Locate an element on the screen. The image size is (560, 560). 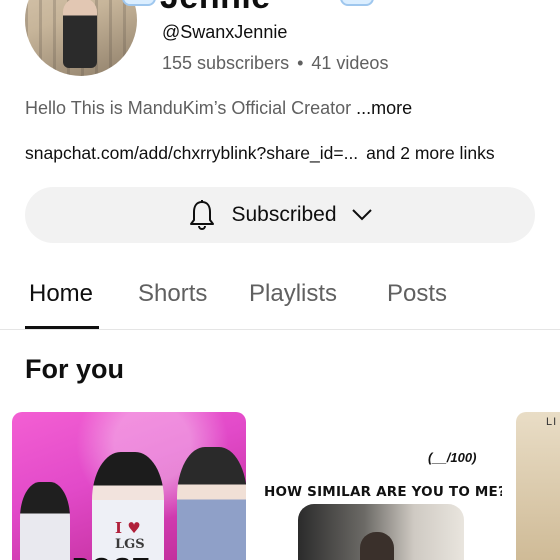
more-links-link: and 2 more links is located at coordinates (430, 153).